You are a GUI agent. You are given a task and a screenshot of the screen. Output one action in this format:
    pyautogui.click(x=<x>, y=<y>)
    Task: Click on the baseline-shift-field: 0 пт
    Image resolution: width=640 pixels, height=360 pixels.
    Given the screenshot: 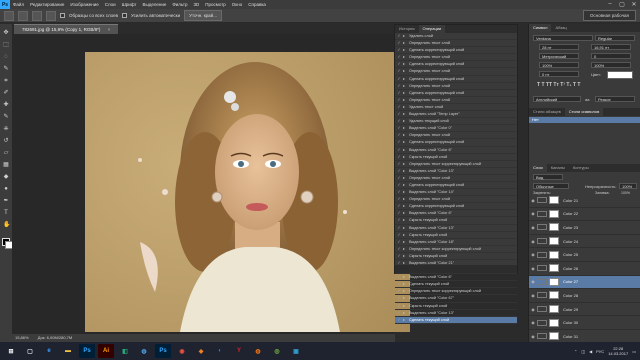 What is the action you would take?
    pyautogui.click(x=559, y=74)
    